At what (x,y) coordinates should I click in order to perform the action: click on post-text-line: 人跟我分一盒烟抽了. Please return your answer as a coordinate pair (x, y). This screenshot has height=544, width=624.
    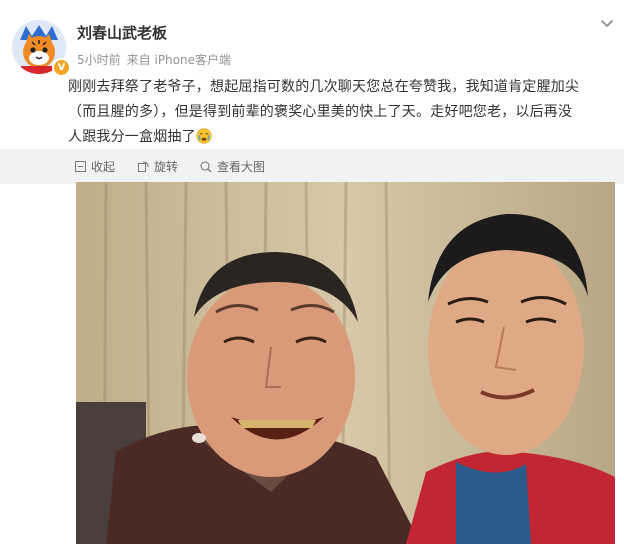
    Looking at the image, I should click on (343, 137).